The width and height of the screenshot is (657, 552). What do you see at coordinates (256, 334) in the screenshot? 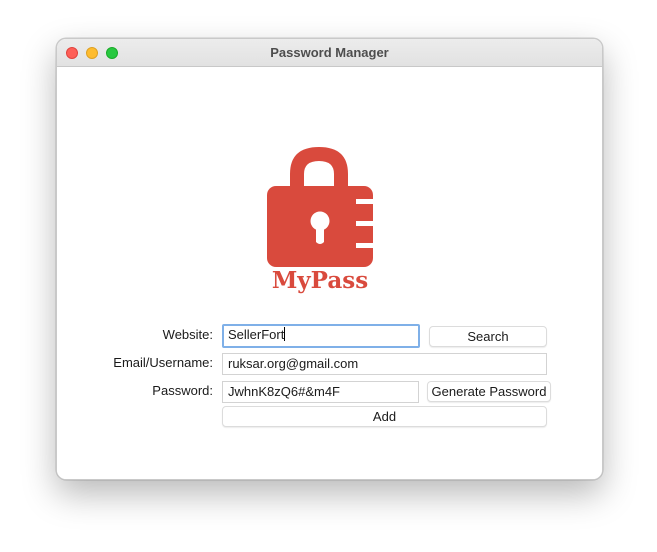
I see `website-input-value: SellerFort` at bounding box center [256, 334].